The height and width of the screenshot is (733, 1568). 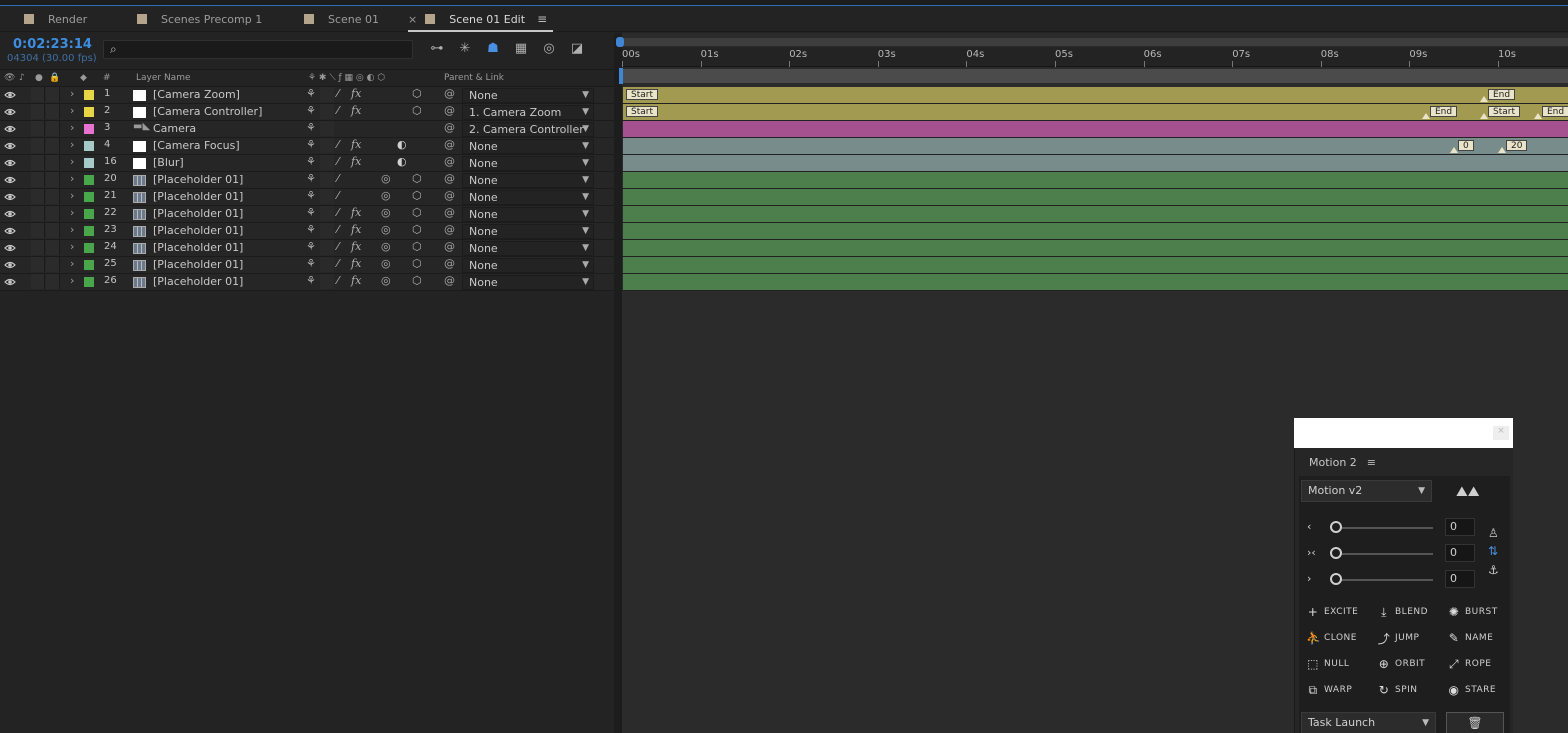 What do you see at coordinates (356, 246) in the screenshot?
I see `effects-switch-icon: fx` at bounding box center [356, 246].